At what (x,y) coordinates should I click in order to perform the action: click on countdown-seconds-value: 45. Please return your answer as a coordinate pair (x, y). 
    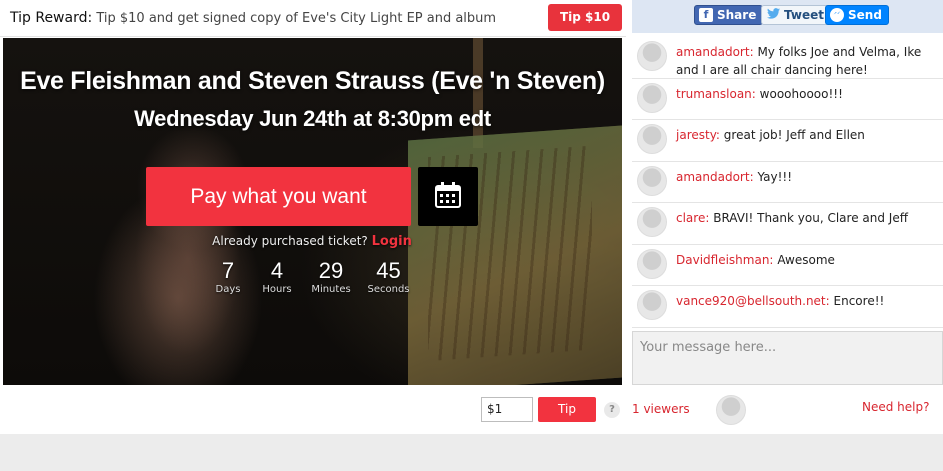
    Looking at the image, I should click on (388, 270).